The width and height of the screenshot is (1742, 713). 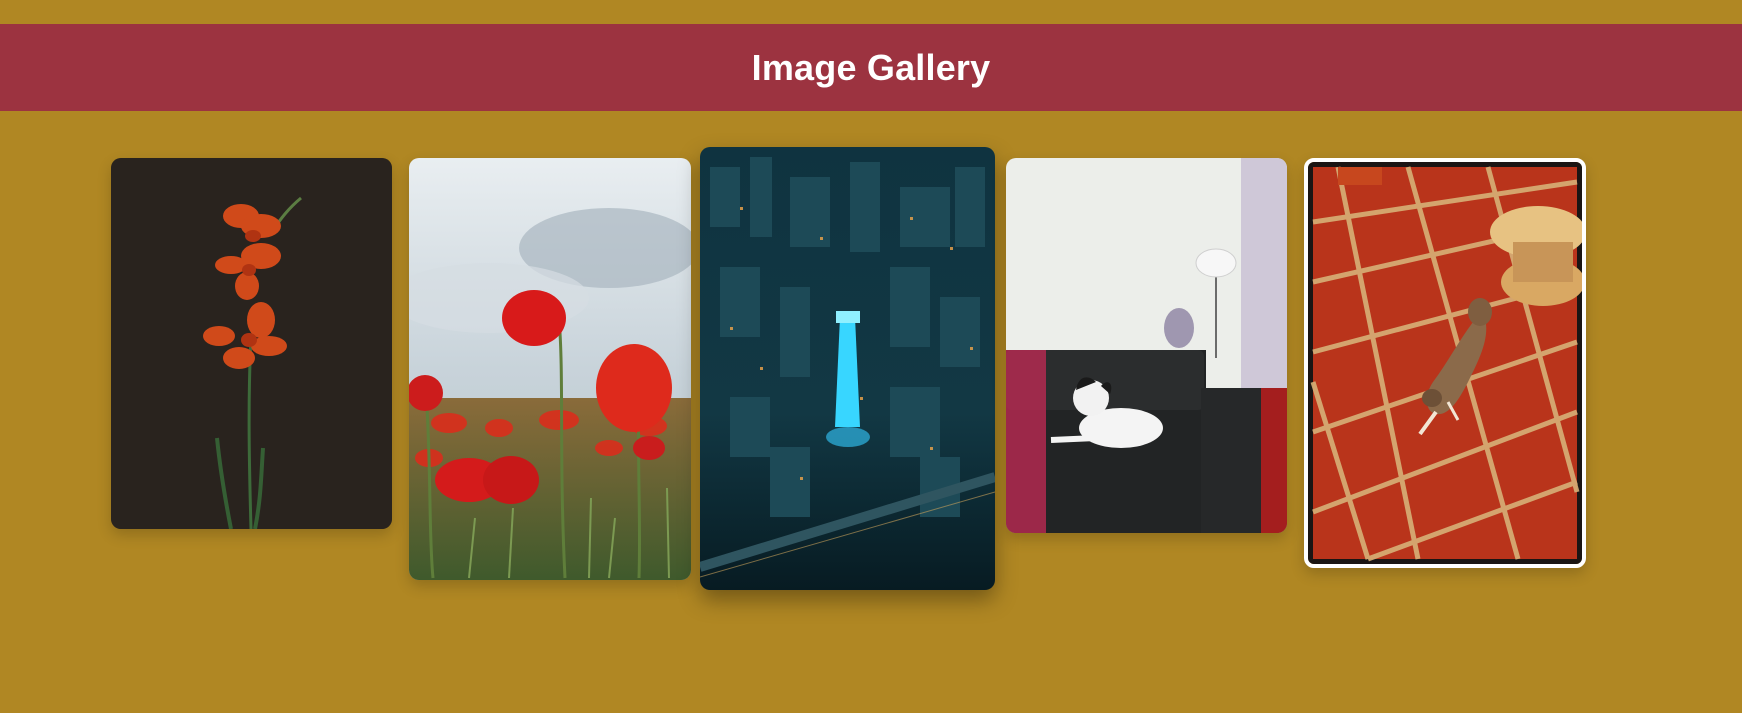 I want to click on cat-photo, so click(x=1445, y=363).